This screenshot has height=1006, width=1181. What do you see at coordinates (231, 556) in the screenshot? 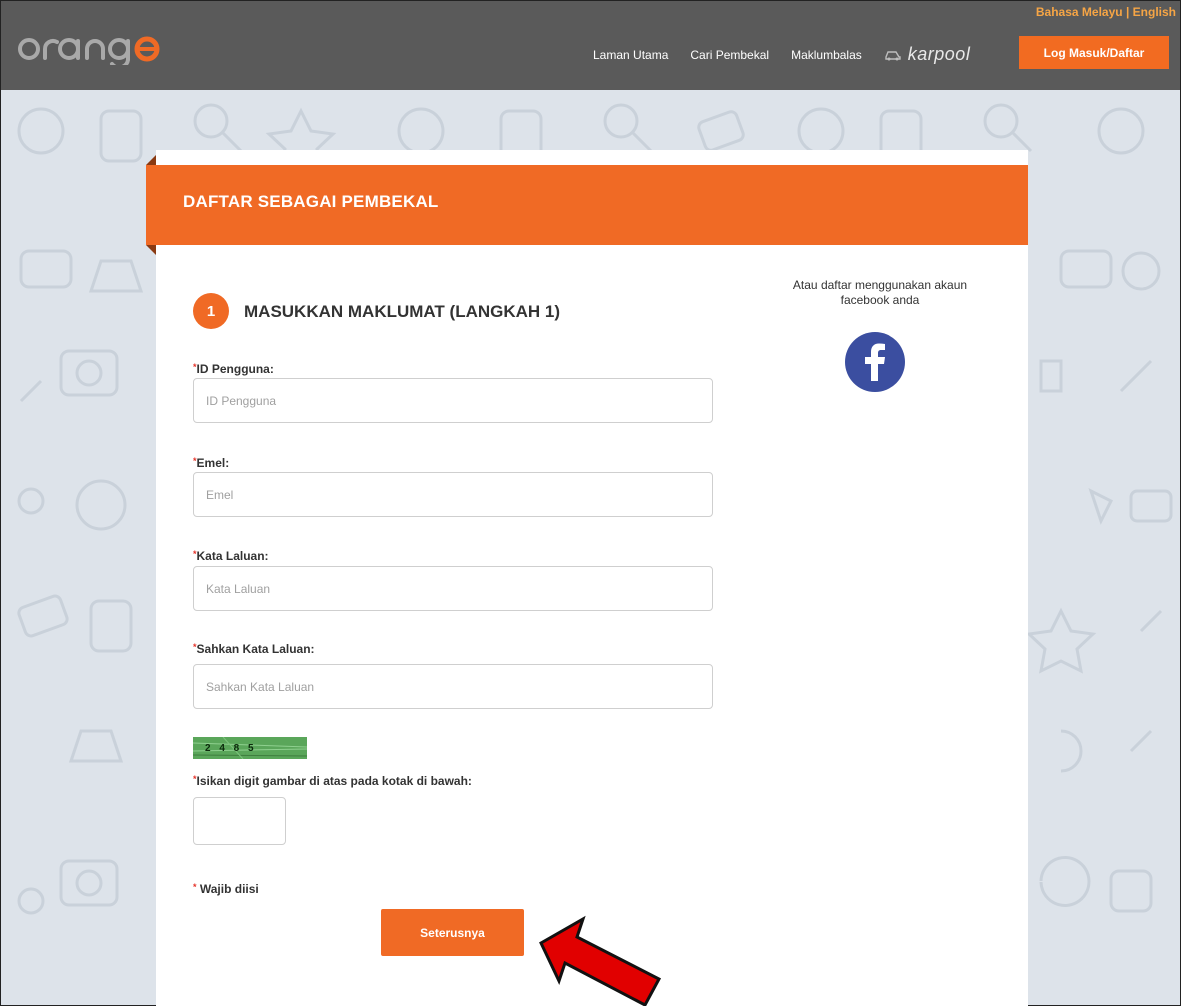
I see `password-label: *Kata Laluan:` at bounding box center [231, 556].